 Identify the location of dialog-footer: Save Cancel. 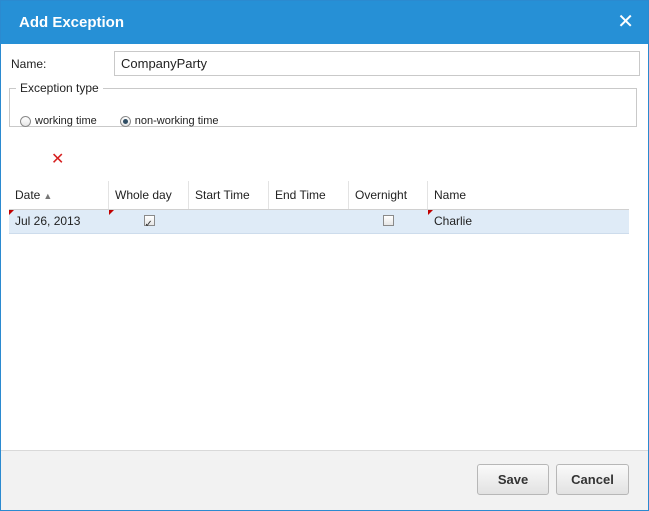
(324, 480).